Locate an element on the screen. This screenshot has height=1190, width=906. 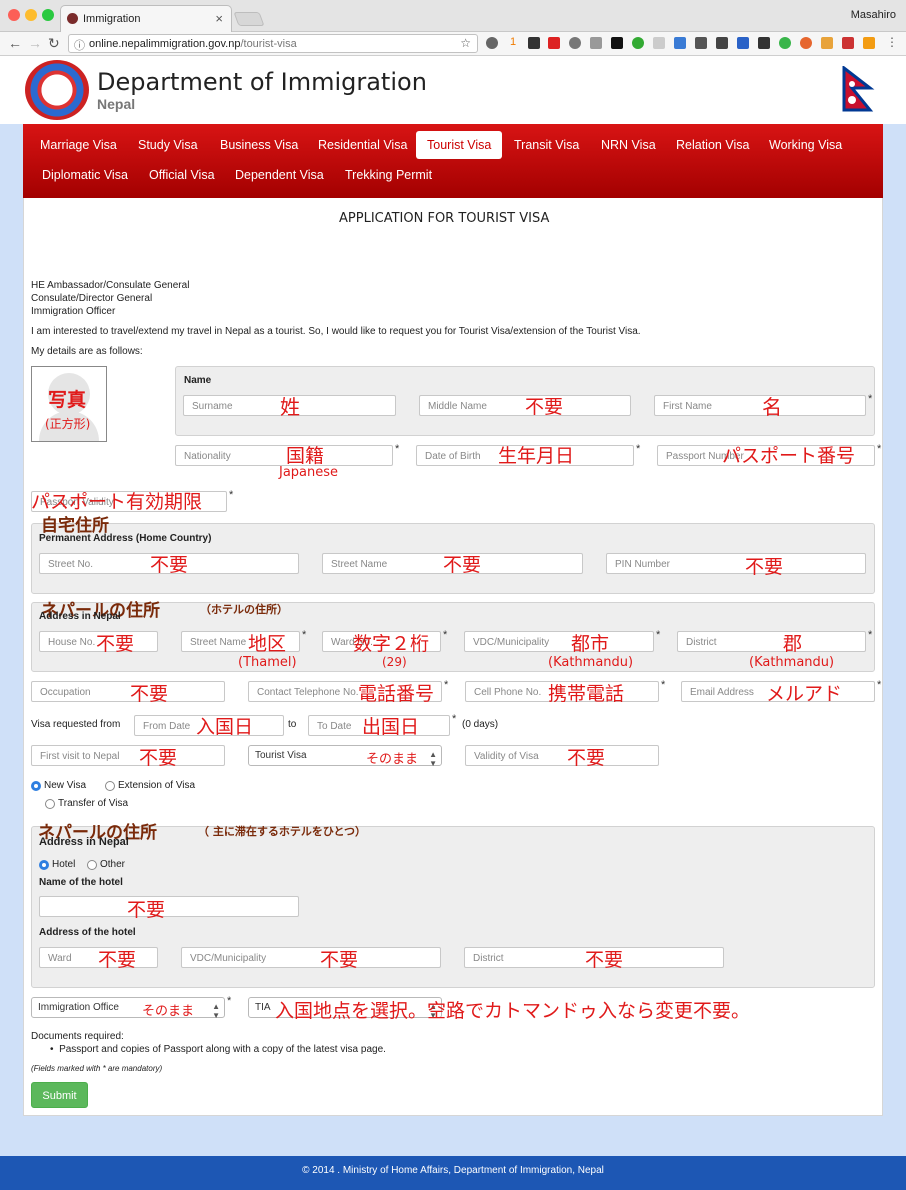
tab-close-icon: × is located at coordinates (219, 18).